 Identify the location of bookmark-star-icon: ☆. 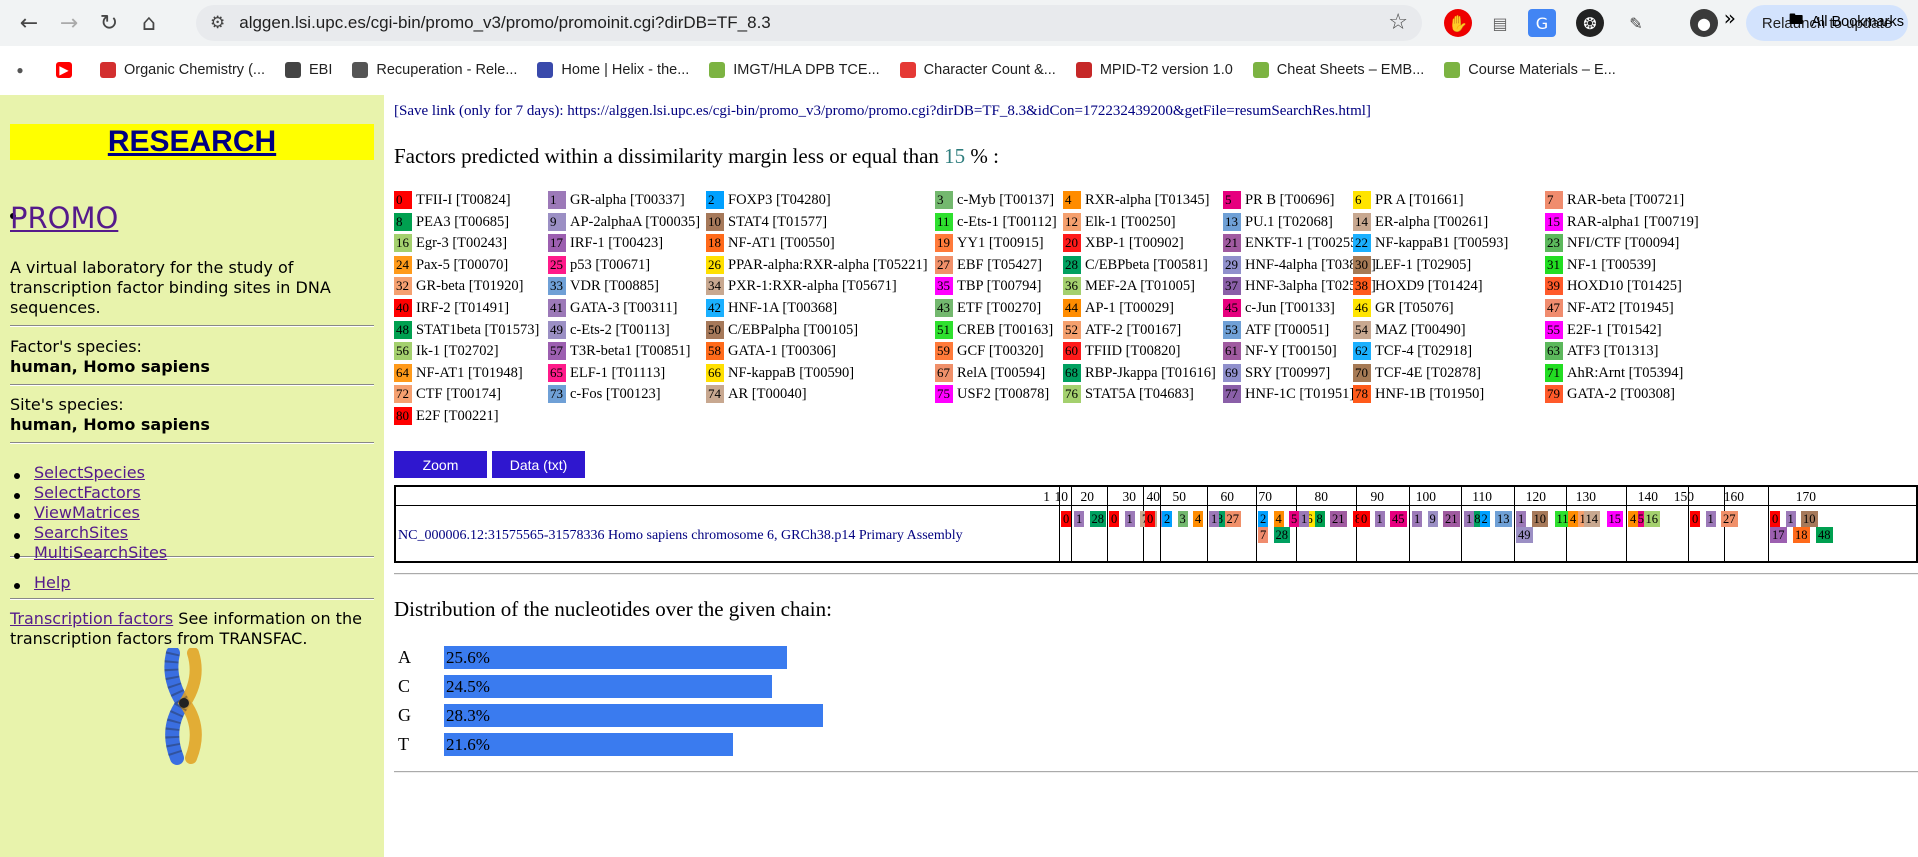
(1398, 22).